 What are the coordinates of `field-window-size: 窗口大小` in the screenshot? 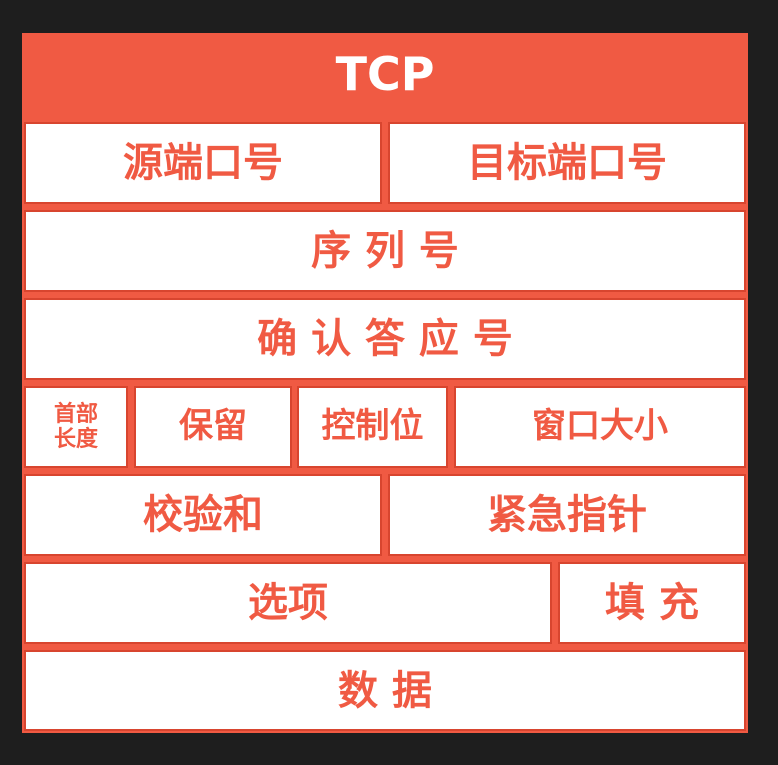 It's located at (600, 427).